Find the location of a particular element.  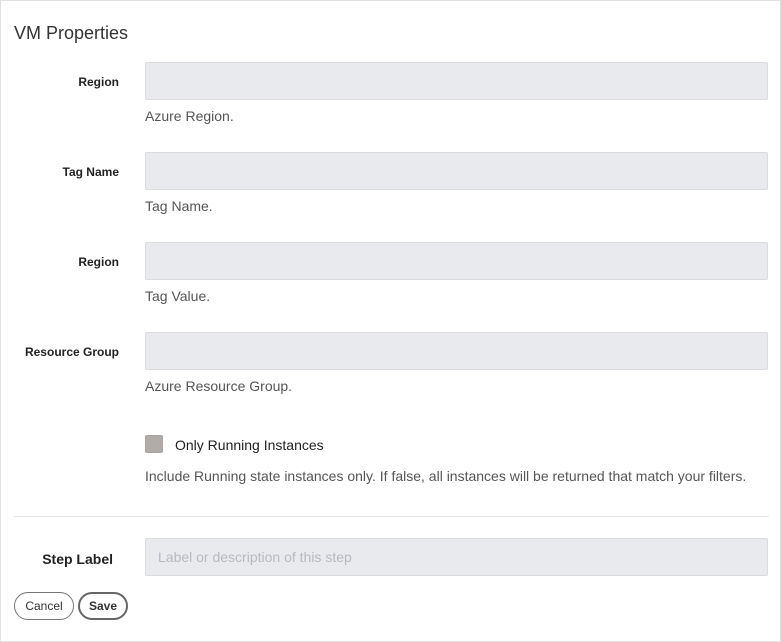

tag-name-label: Tag Name is located at coordinates (90, 172).